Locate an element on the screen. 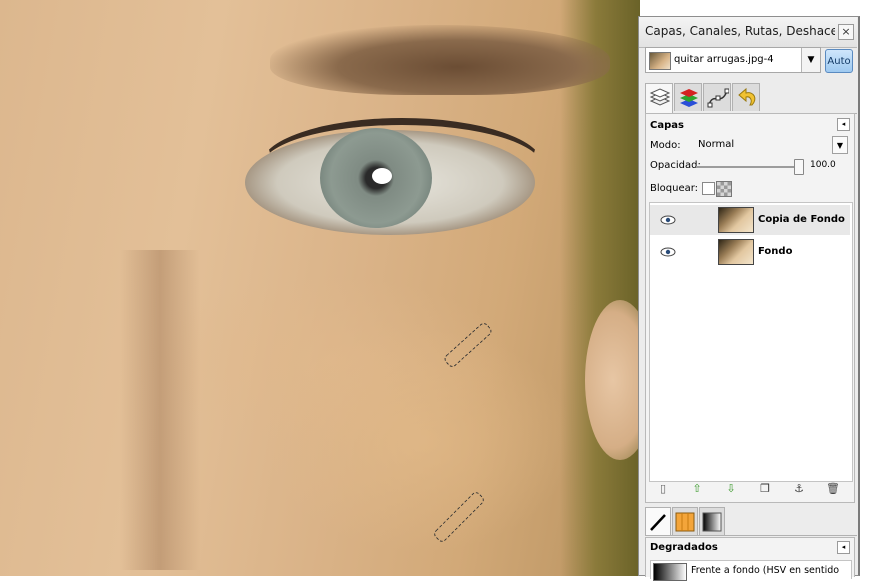  image-selector: quitar arrugas.jpg-4 ▼ is located at coordinates (733, 60).